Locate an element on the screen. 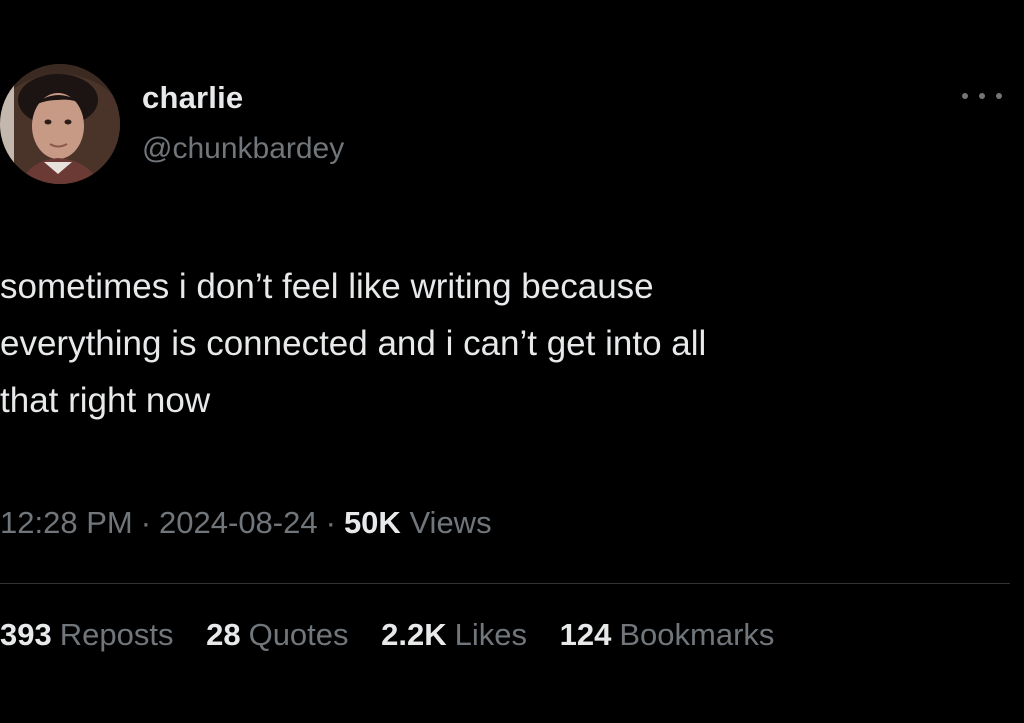 The width and height of the screenshot is (1024, 723). tweet-meta: 12:28 PM · 2024-08-24 · 50K Views is located at coordinates (246, 523).